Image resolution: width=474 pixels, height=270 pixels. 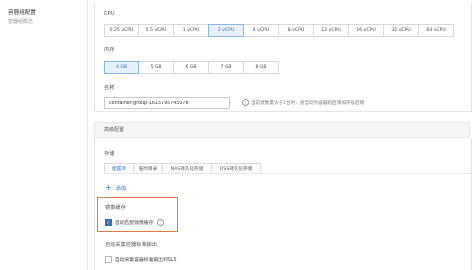 I want to click on memory-option-selected: 4 GB, so click(x=121, y=67).